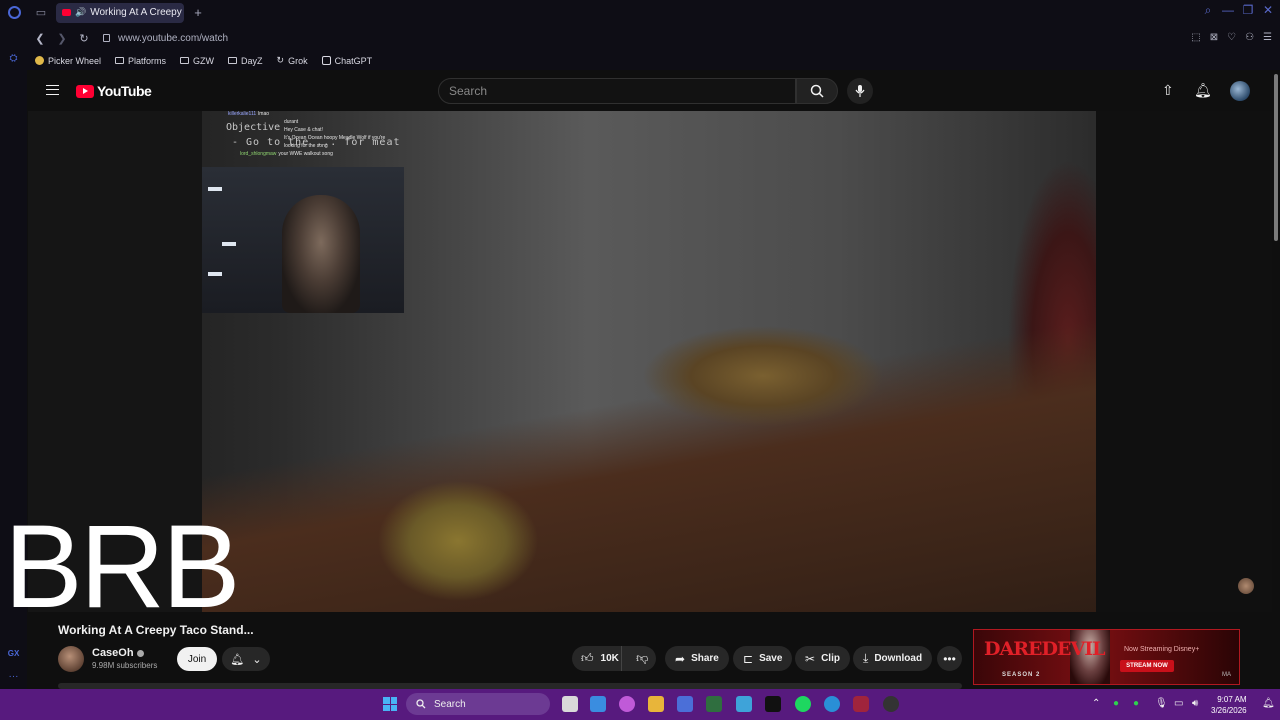 This screenshot has height=720, width=1280. I want to click on bookmark-gzw: GZW, so click(197, 61).